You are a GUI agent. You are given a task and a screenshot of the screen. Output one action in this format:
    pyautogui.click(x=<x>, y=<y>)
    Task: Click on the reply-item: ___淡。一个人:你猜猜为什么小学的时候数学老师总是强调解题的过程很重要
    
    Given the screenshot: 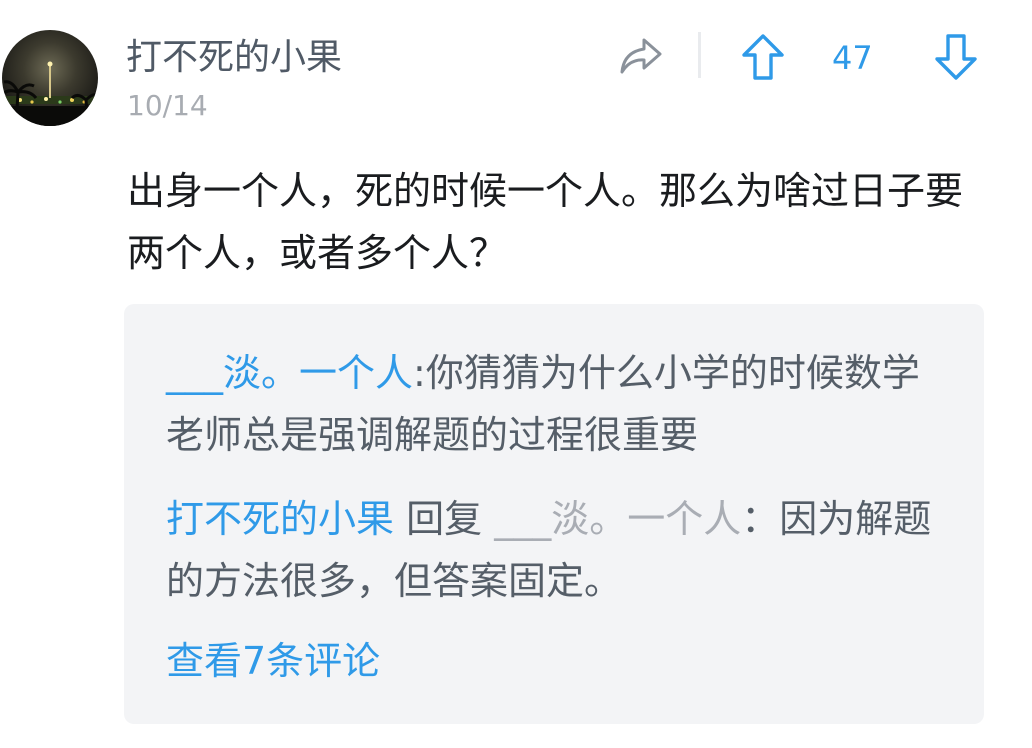 What is the action you would take?
    pyautogui.click(x=556, y=404)
    